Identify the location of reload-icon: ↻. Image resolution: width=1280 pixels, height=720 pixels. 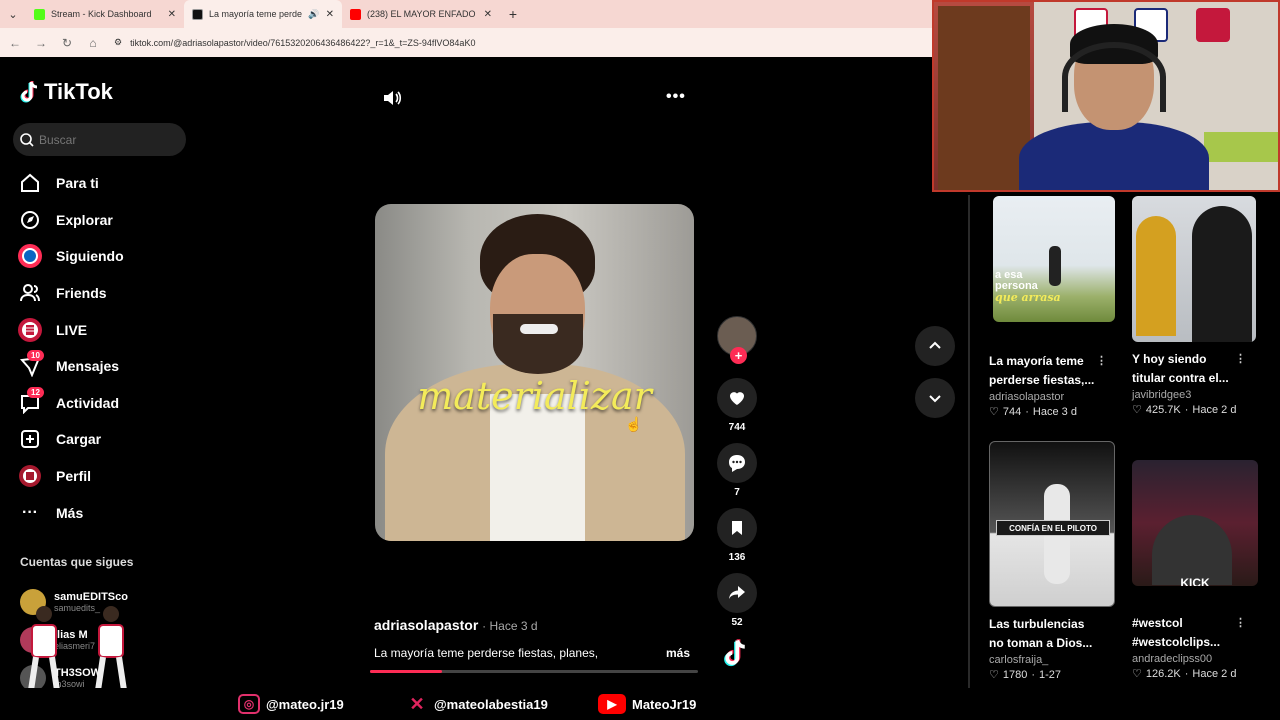
(67, 43).